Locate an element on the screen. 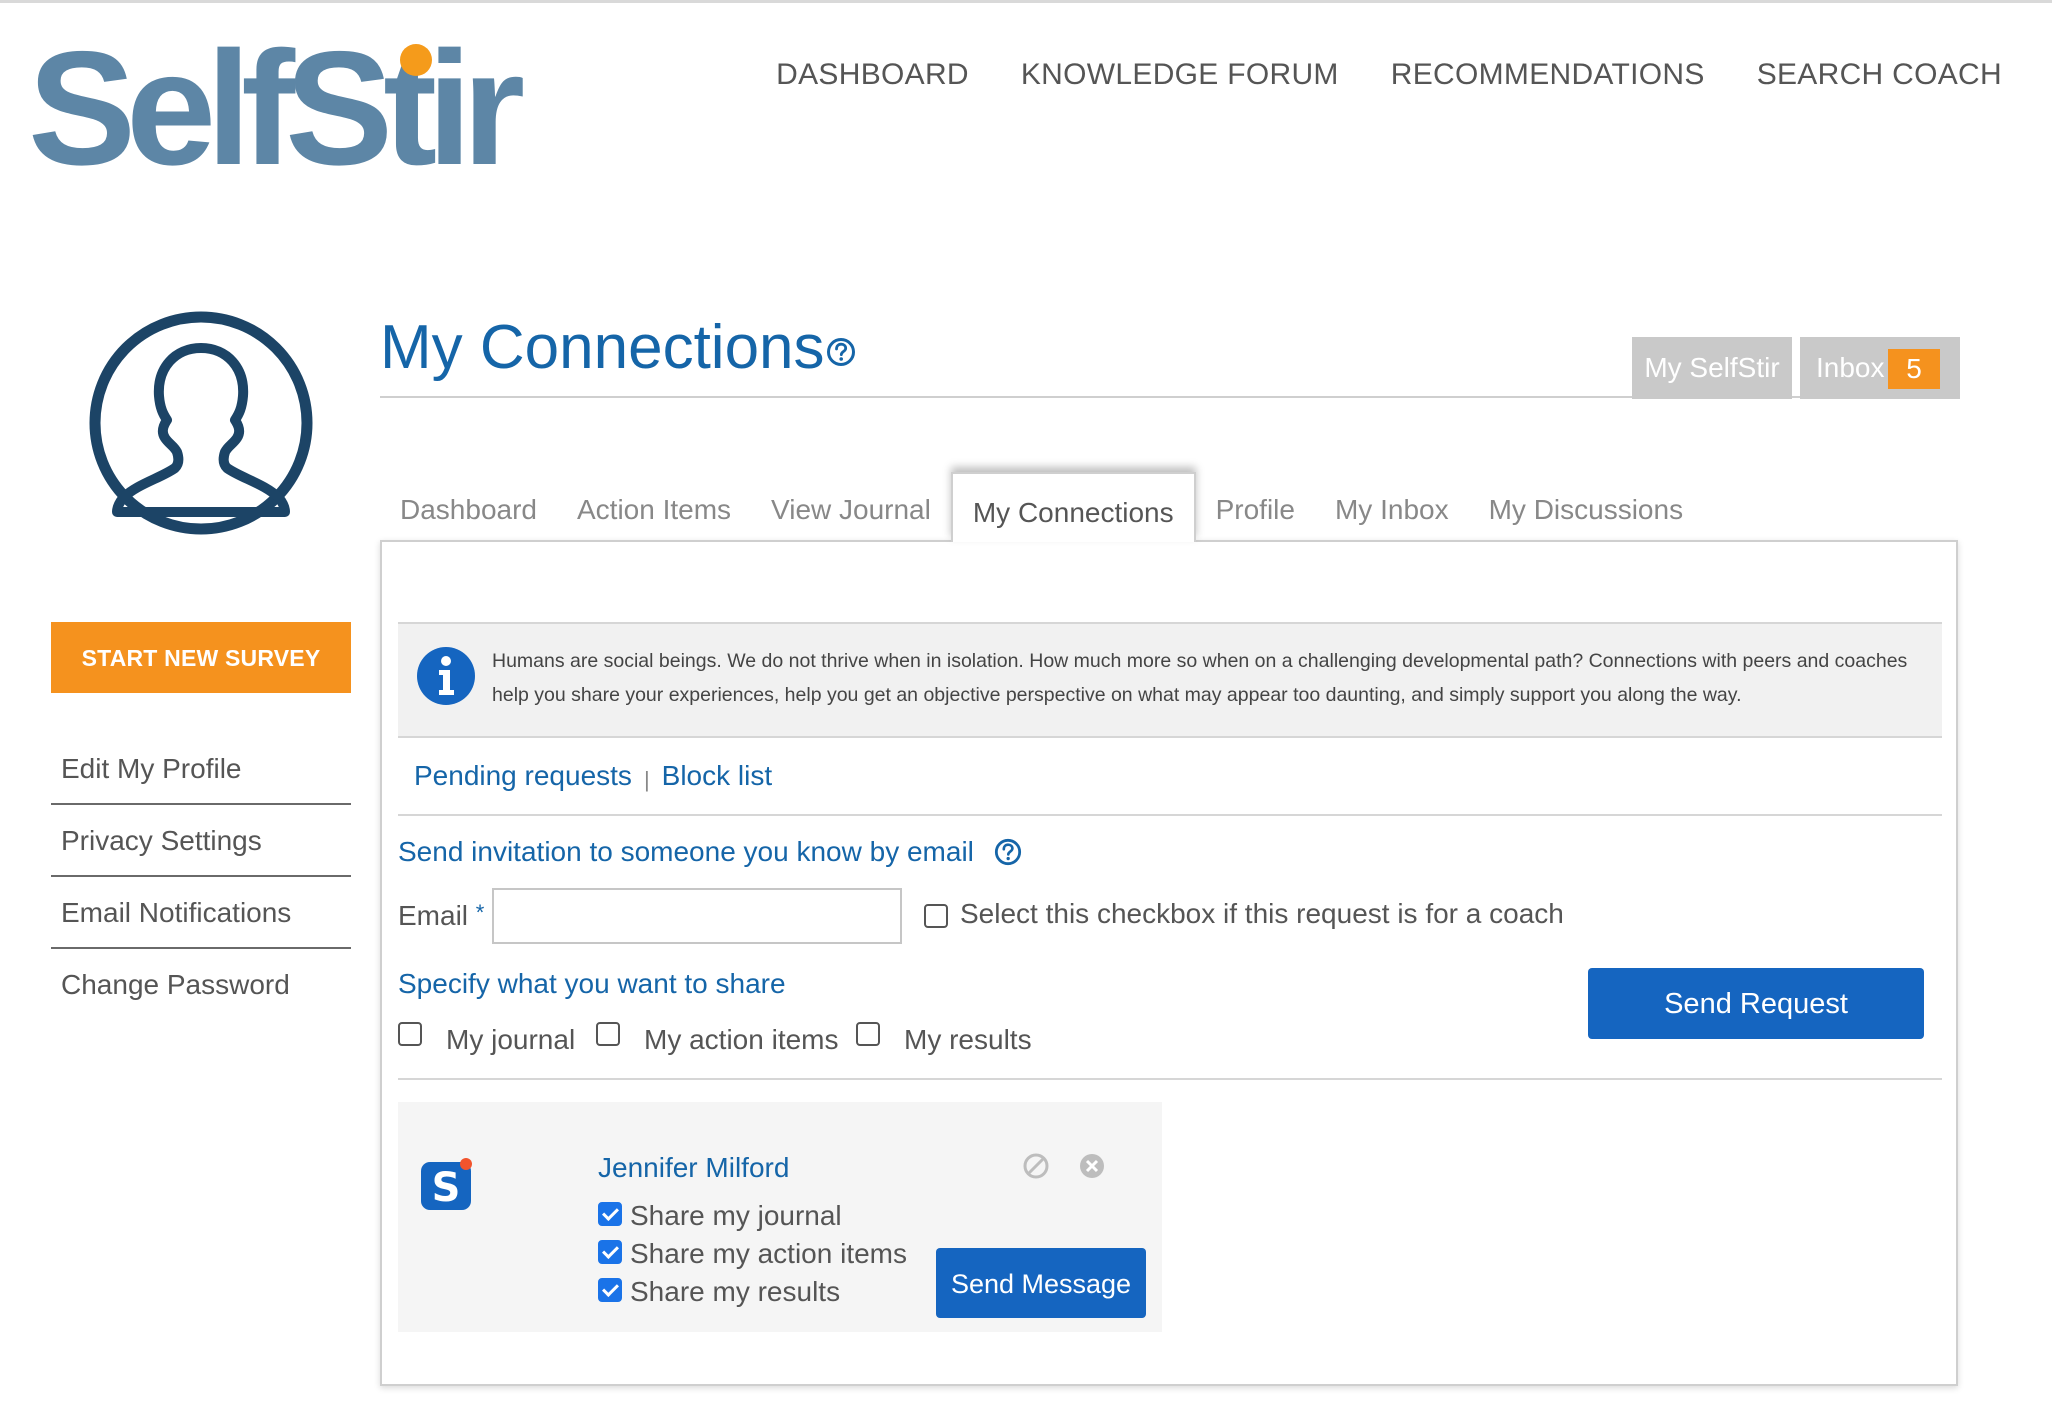  tab-dashboard: Dashboard is located at coordinates (468, 505).